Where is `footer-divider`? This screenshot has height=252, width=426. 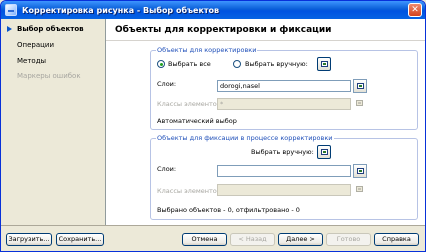
footer-divider is located at coordinates (213, 225).